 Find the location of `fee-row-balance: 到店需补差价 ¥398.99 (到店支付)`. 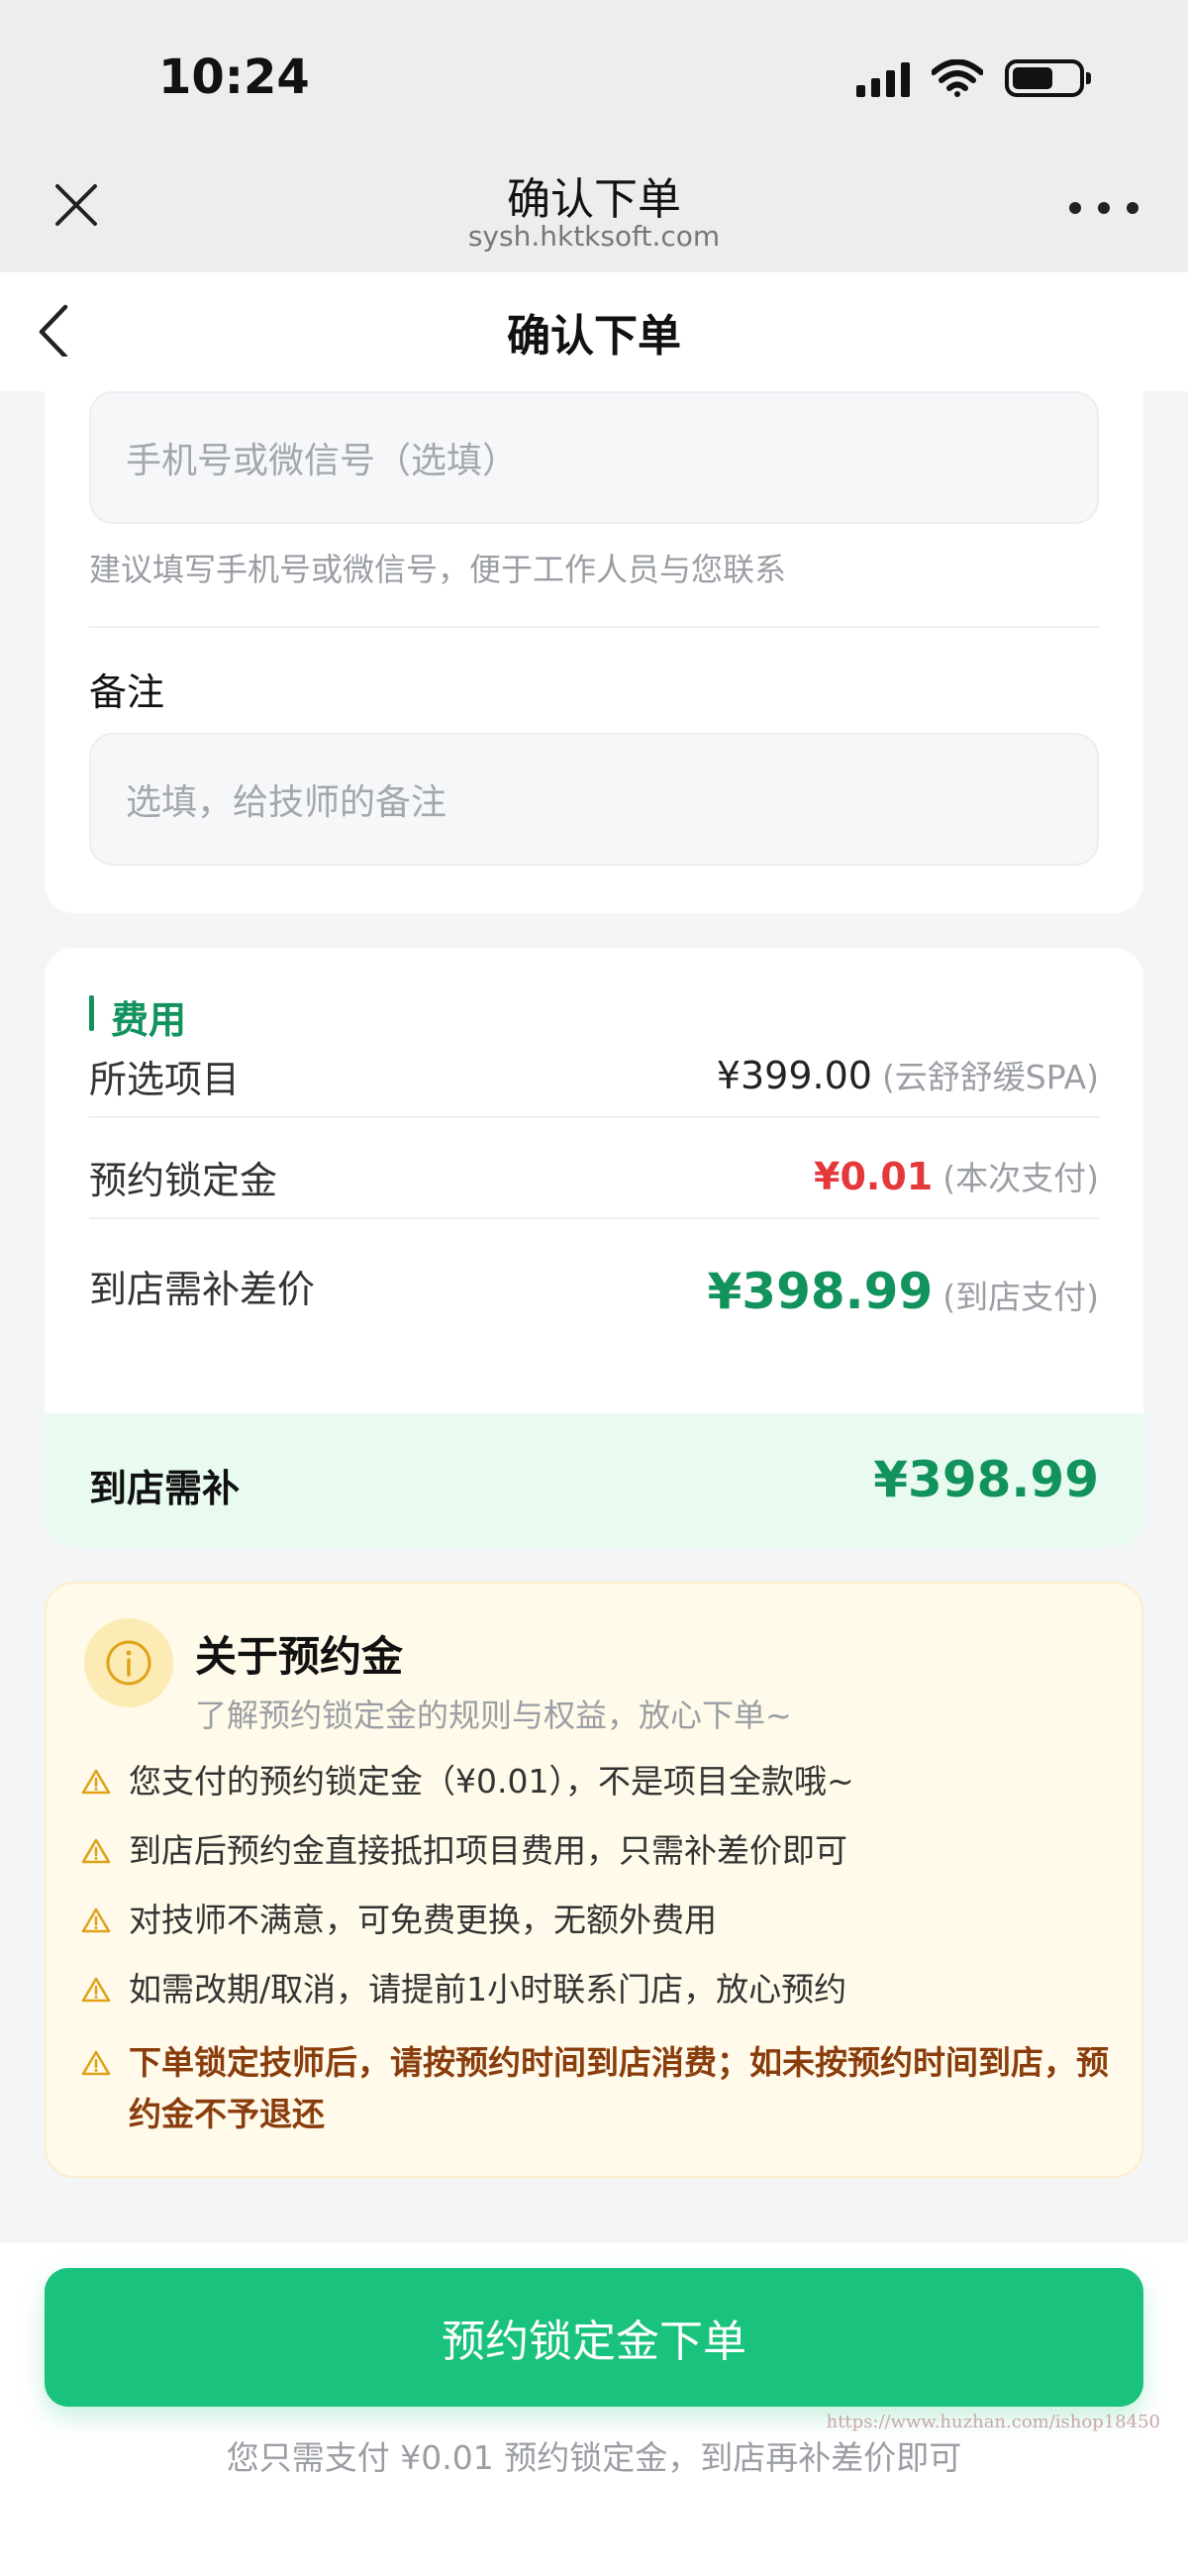

fee-row-balance: 到店需补差价 ¥398.99 (到店支付) is located at coordinates (594, 1283).